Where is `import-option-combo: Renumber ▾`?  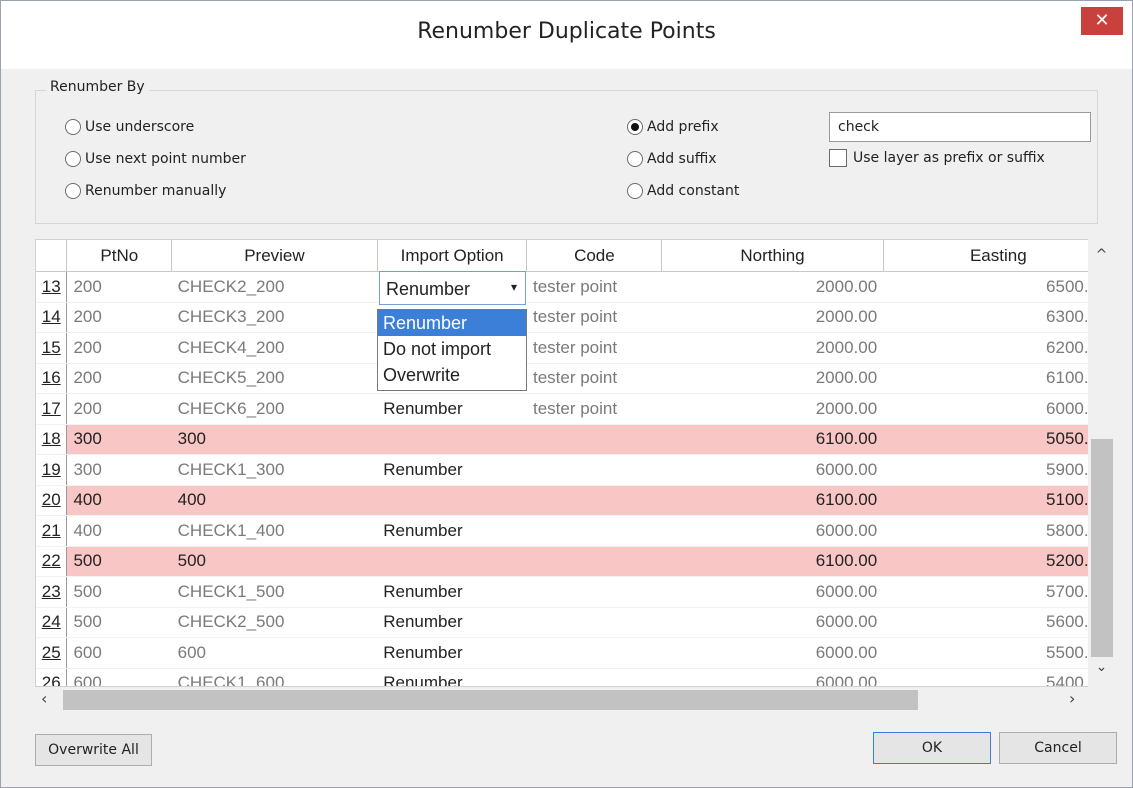 import-option-combo: Renumber ▾ is located at coordinates (452, 288).